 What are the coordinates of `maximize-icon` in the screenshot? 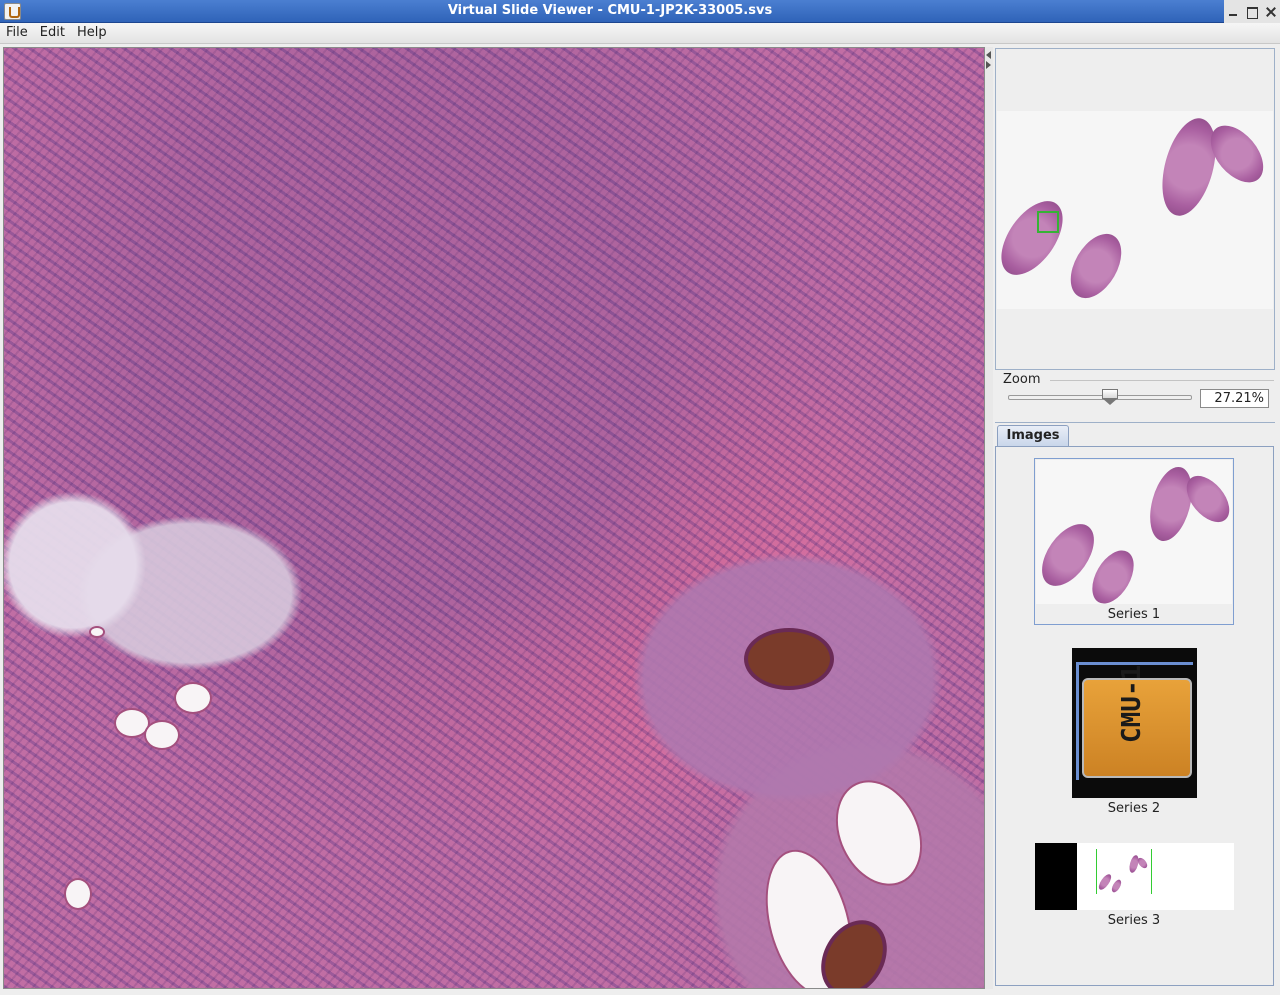 It's located at (1252, 12).